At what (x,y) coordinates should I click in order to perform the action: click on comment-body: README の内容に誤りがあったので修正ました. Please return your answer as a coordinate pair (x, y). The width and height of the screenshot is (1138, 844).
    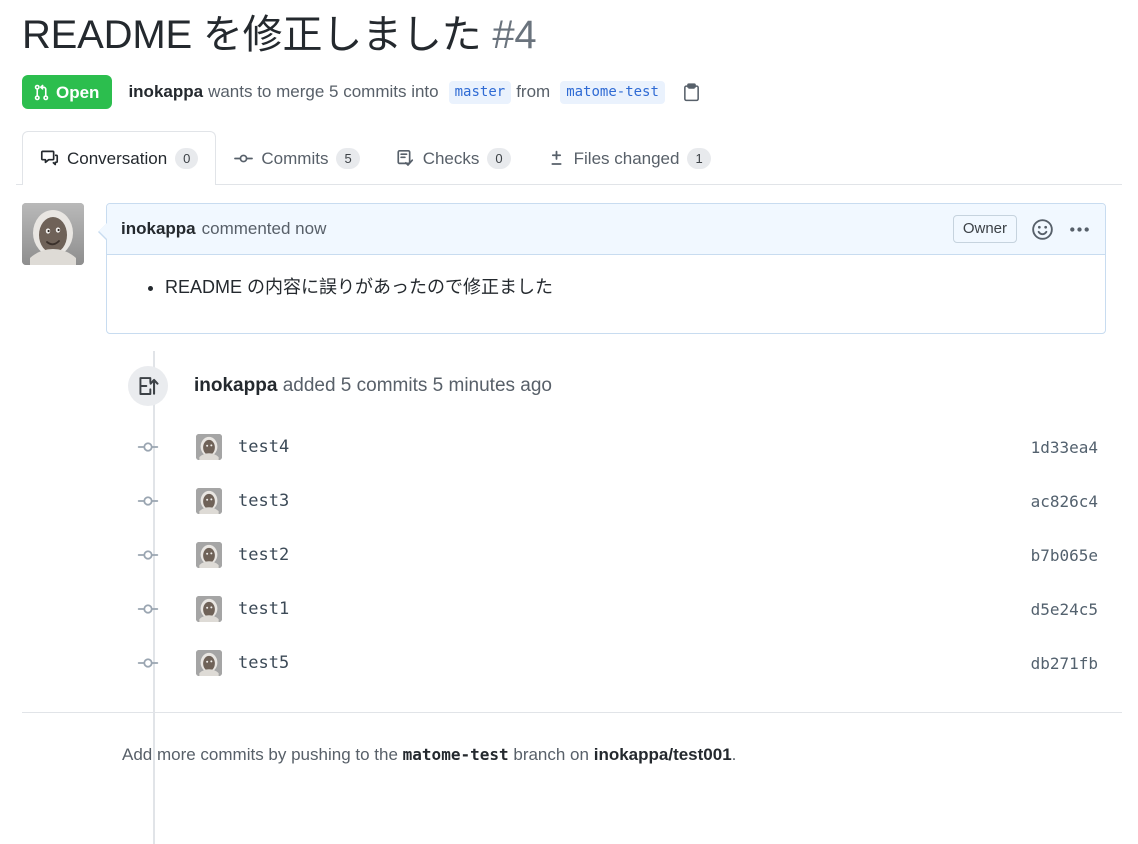
    Looking at the image, I should click on (606, 294).